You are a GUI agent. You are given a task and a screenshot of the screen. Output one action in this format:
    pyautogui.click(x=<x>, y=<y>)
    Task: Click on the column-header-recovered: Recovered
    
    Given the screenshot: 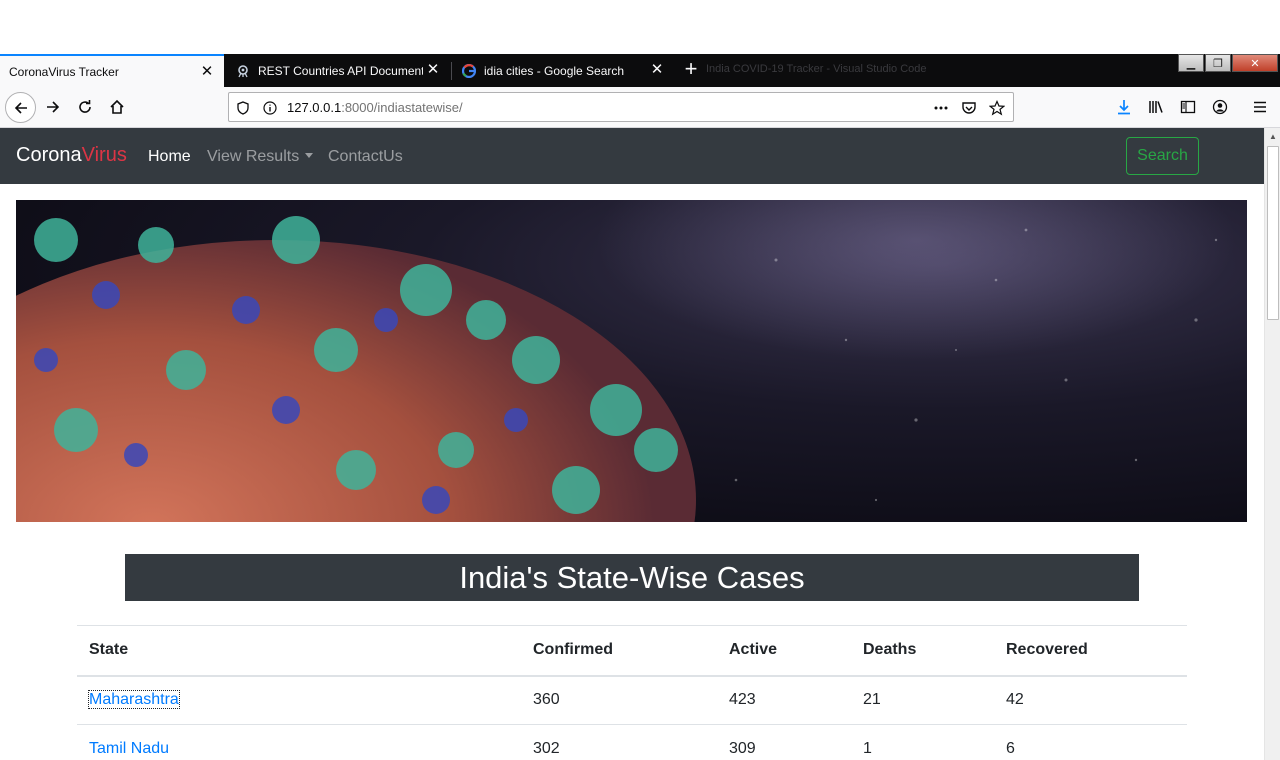 What is the action you would take?
    pyautogui.click(x=1090, y=651)
    